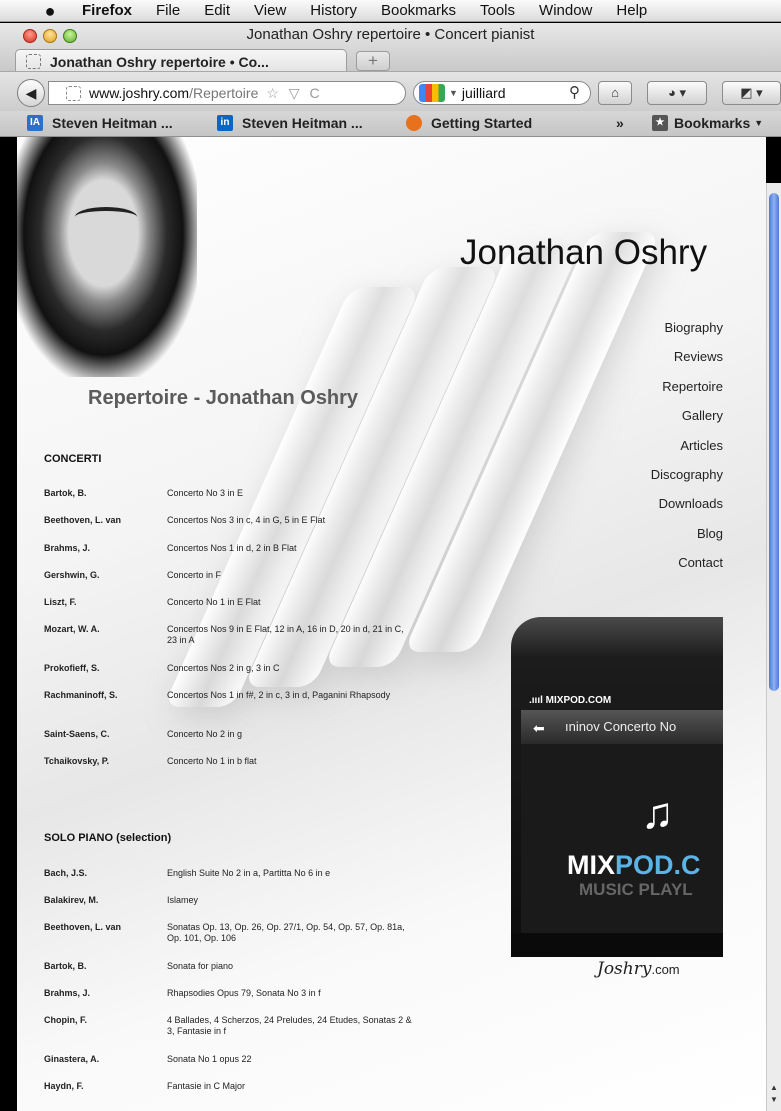 This screenshot has width=781, height=1111. Describe the element at coordinates (244, 993) in the screenshot. I see `works-cell: Rhapsodies Opus 79, Sonata No 3 in f` at that location.